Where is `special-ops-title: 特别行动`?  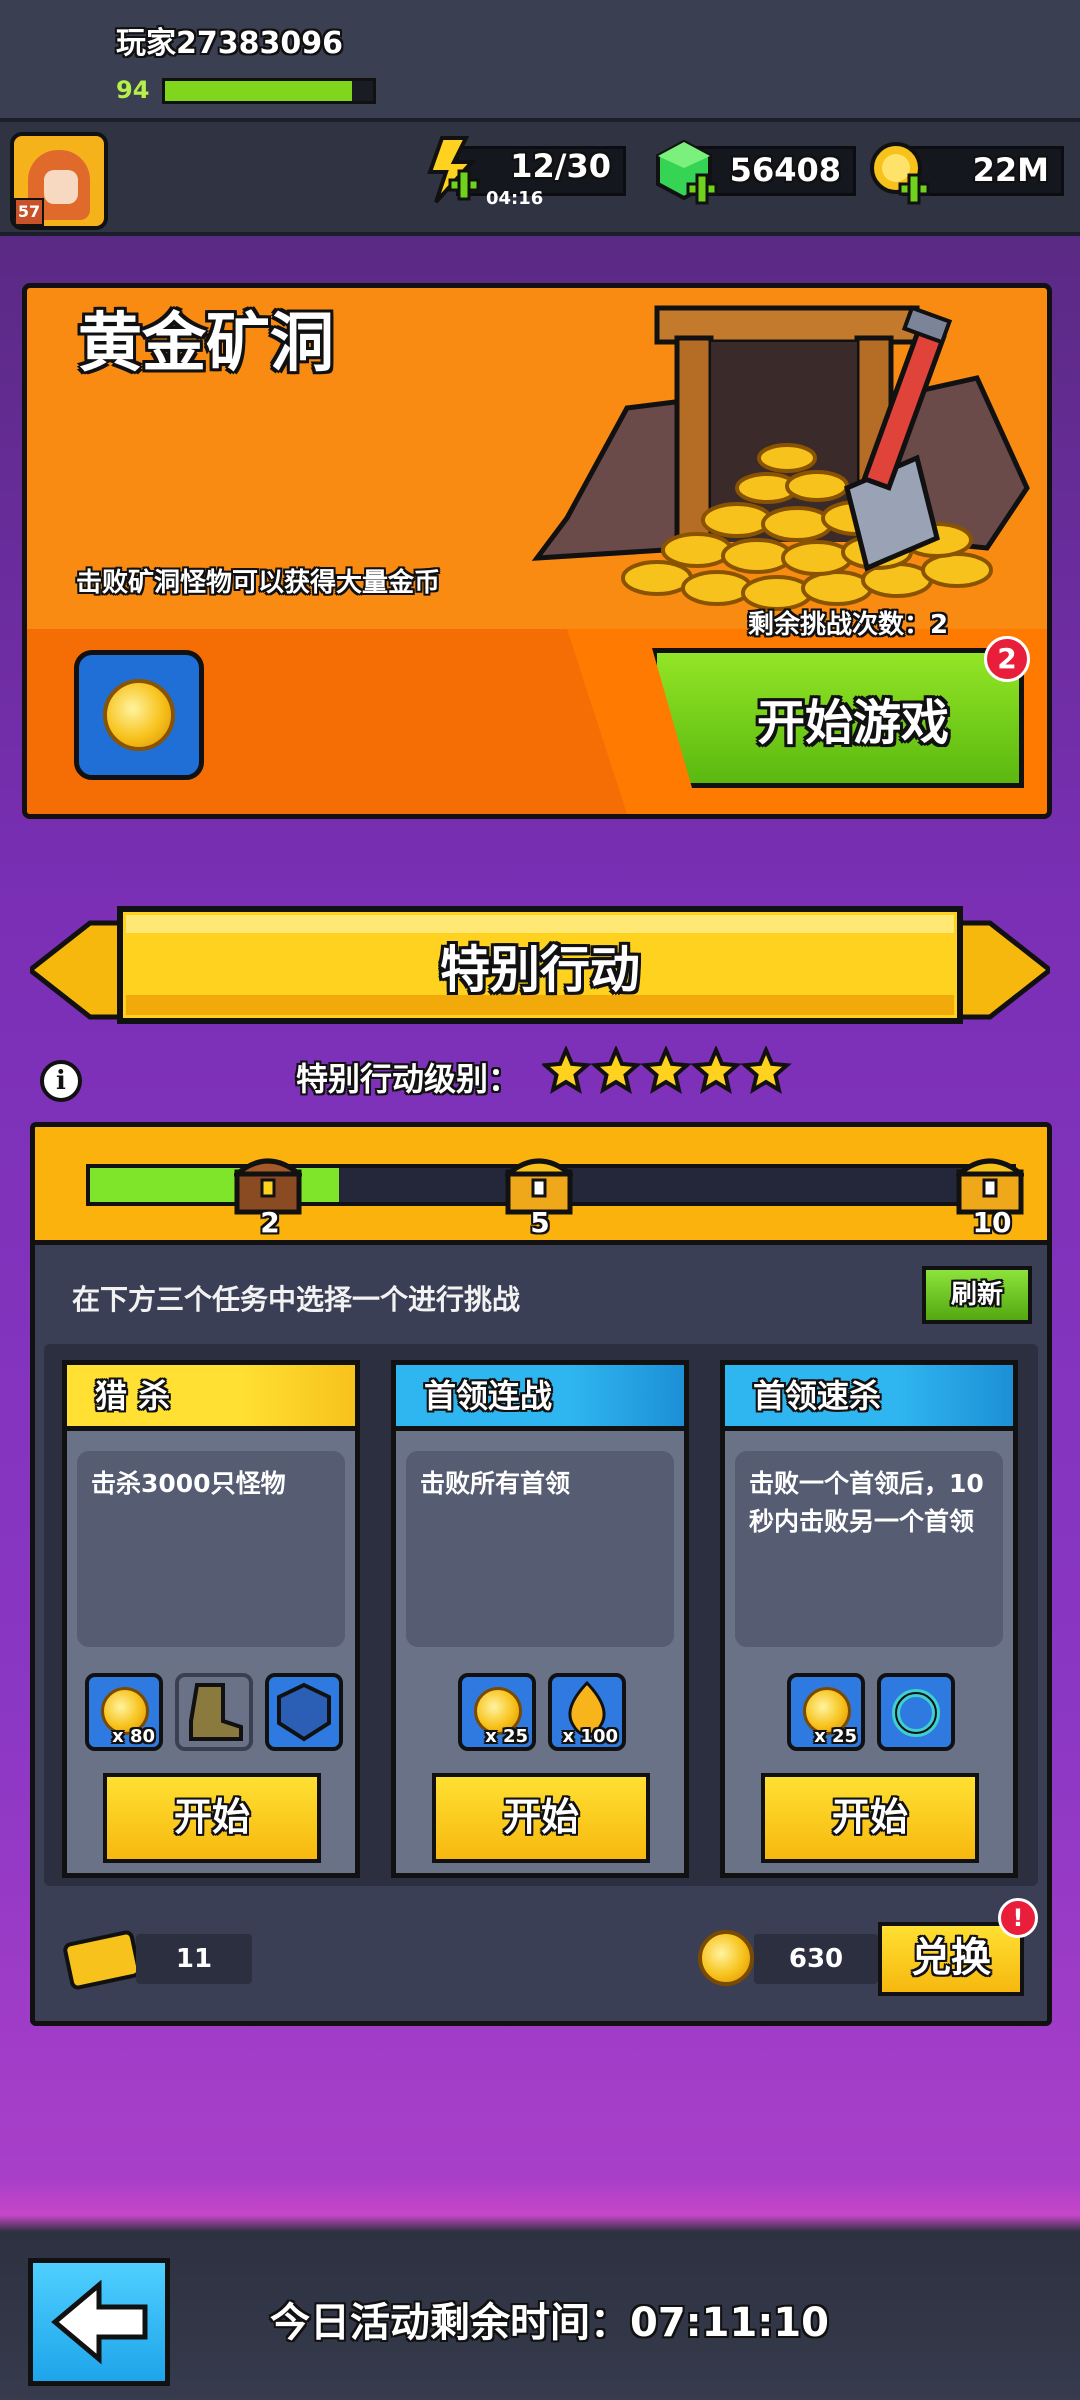 special-ops-title: 特别行动 is located at coordinates (540, 970).